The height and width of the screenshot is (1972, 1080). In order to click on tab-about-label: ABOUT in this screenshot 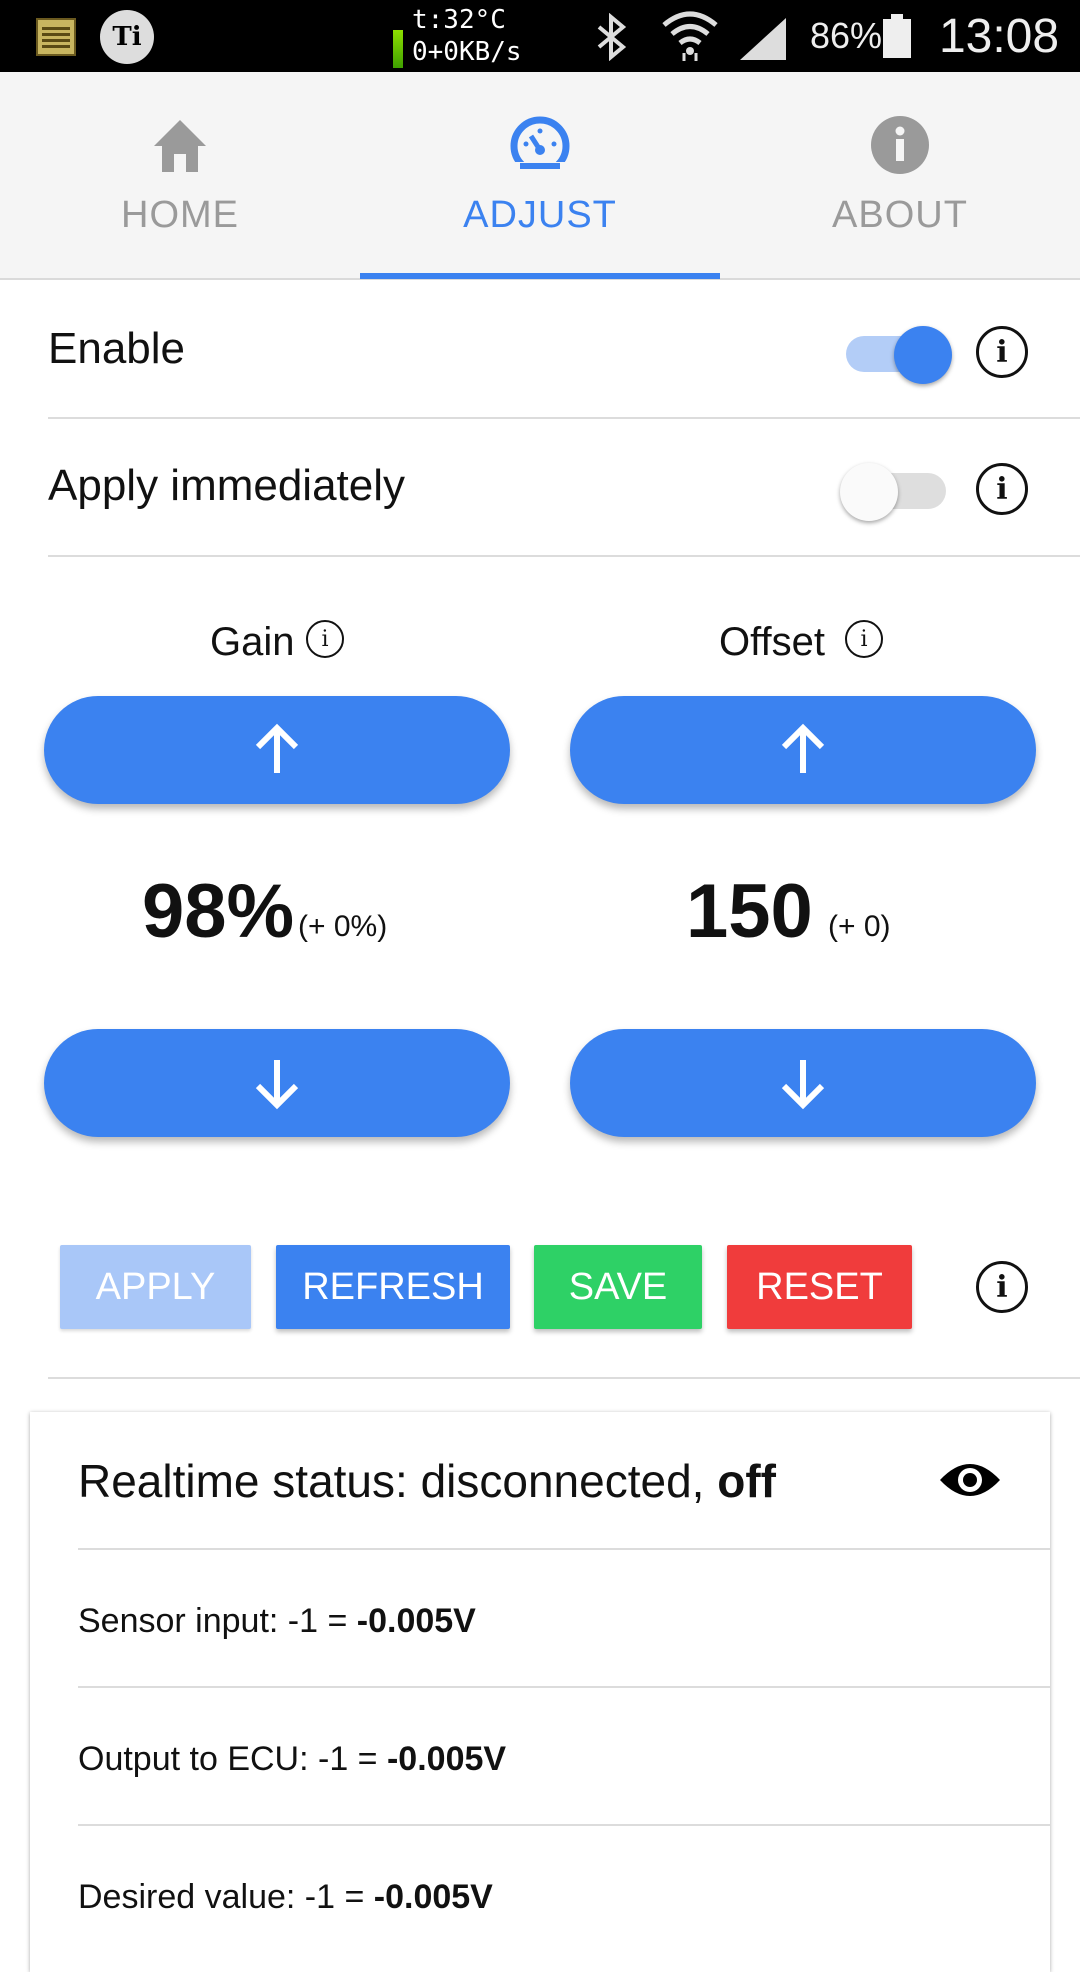, I will do `click(900, 215)`.